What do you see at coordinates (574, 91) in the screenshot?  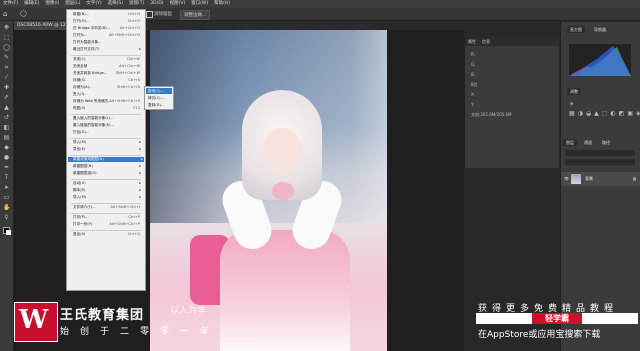 I see `adjustments-tab: 调整` at bounding box center [574, 91].